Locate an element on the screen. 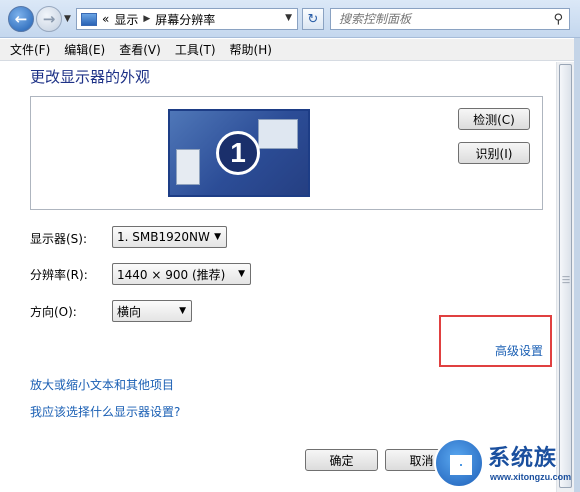 The image size is (580, 492). grip-icon: — — — is located at coordinates (566, 279).